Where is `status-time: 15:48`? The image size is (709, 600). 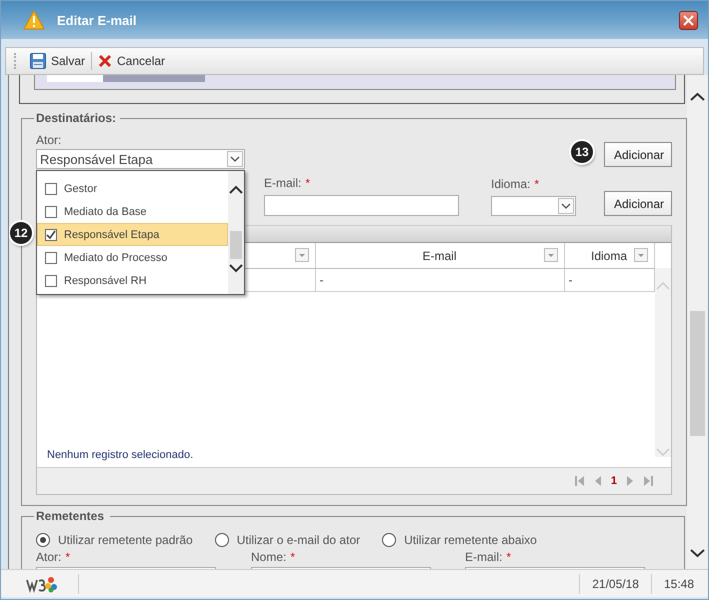
status-time: 15:48 is located at coordinates (679, 583).